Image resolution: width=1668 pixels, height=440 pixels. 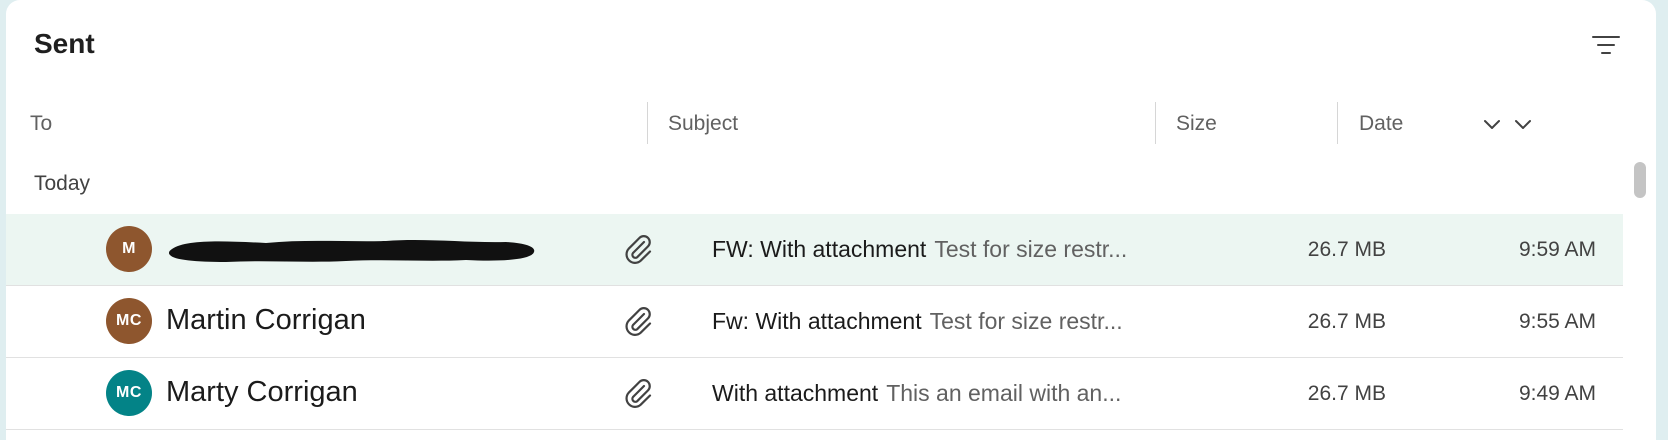 What do you see at coordinates (262, 392) in the screenshot?
I see `message-sender: Marty Corrigan` at bounding box center [262, 392].